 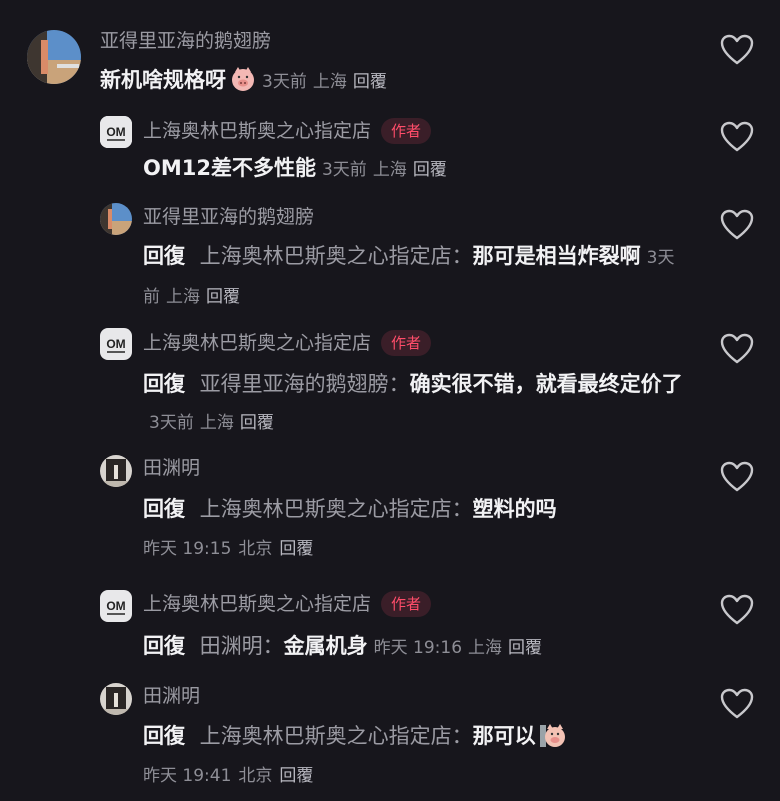 I want to click on reply-target-user: 亚得里亚海的鹅翅膀：, so click(x=305, y=384).